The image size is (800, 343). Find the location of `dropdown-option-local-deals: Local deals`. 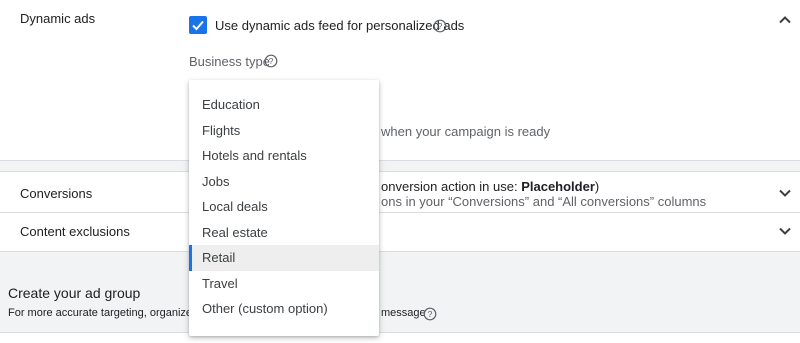

dropdown-option-local-deals: Local deals is located at coordinates (284, 207).